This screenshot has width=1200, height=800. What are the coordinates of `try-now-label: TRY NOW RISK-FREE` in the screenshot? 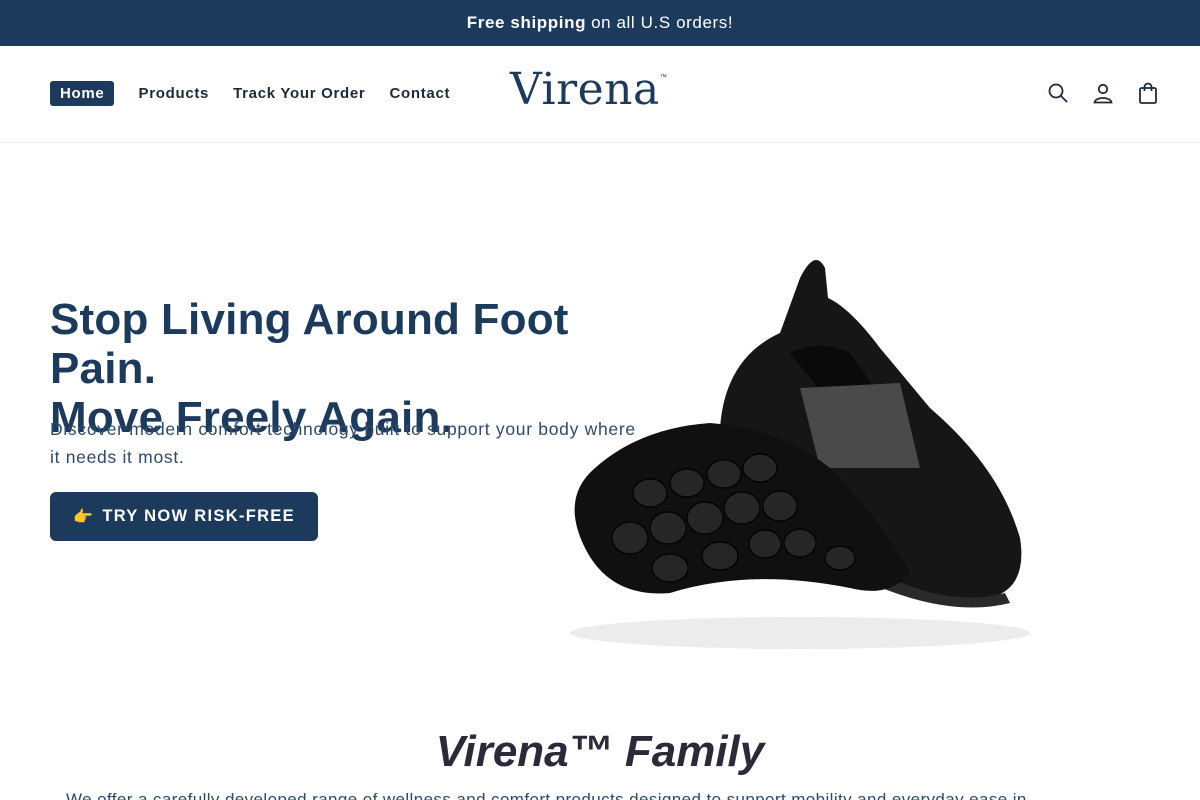 It's located at (198, 516).